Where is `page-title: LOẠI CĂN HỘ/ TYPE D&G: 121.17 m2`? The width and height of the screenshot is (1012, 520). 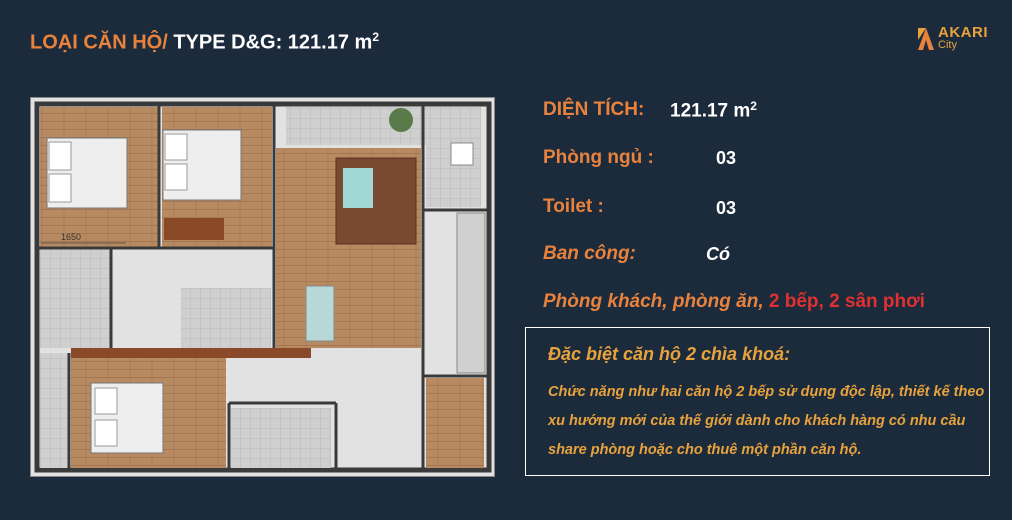 page-title: LOẠI CĂN HỘ/ TYPE D&G: 121.17 m2 is located at coordinates (204, 42).